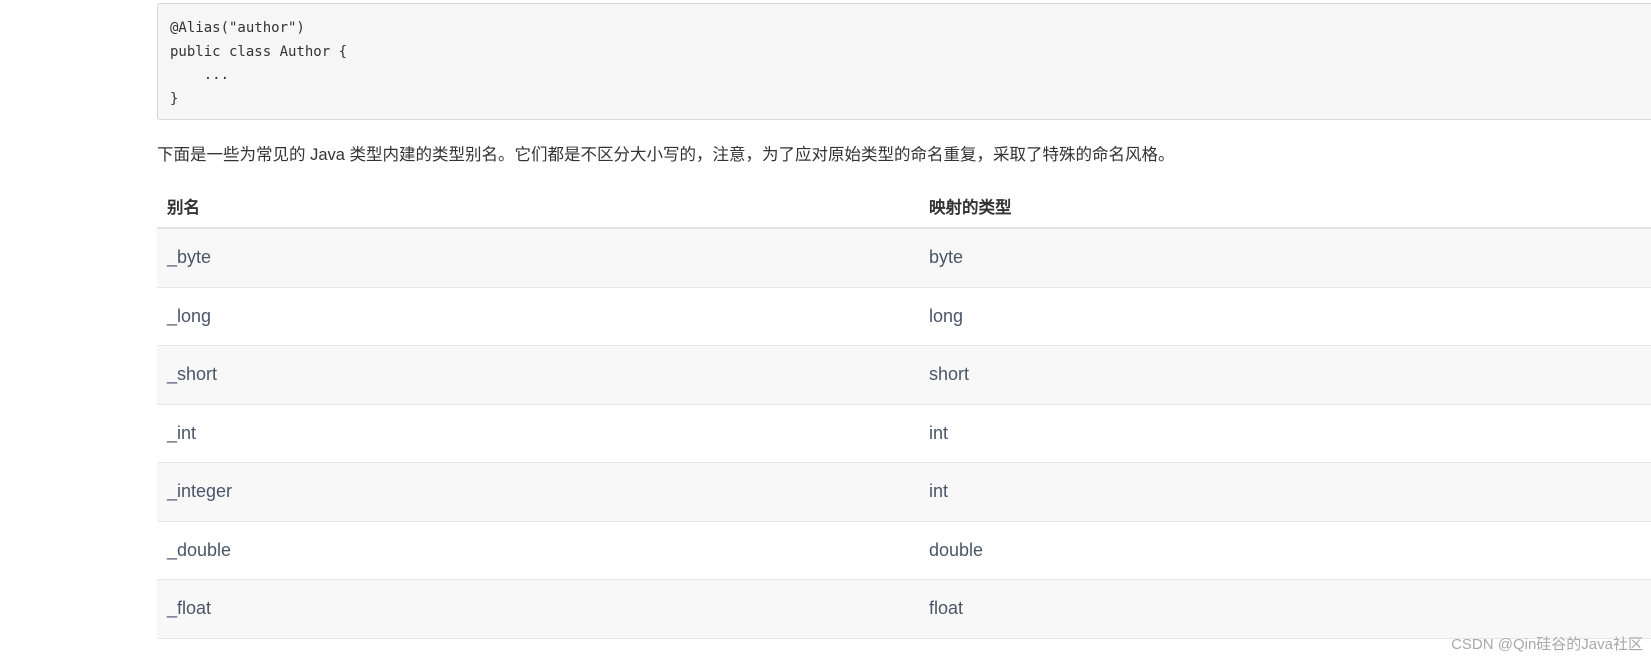  What do you see at coordinates (1547, 644) in the screenshot?
I see `csdn-watermark: CSDN @Qin硅谷的Java社区` at bounding box center [1547, 644].